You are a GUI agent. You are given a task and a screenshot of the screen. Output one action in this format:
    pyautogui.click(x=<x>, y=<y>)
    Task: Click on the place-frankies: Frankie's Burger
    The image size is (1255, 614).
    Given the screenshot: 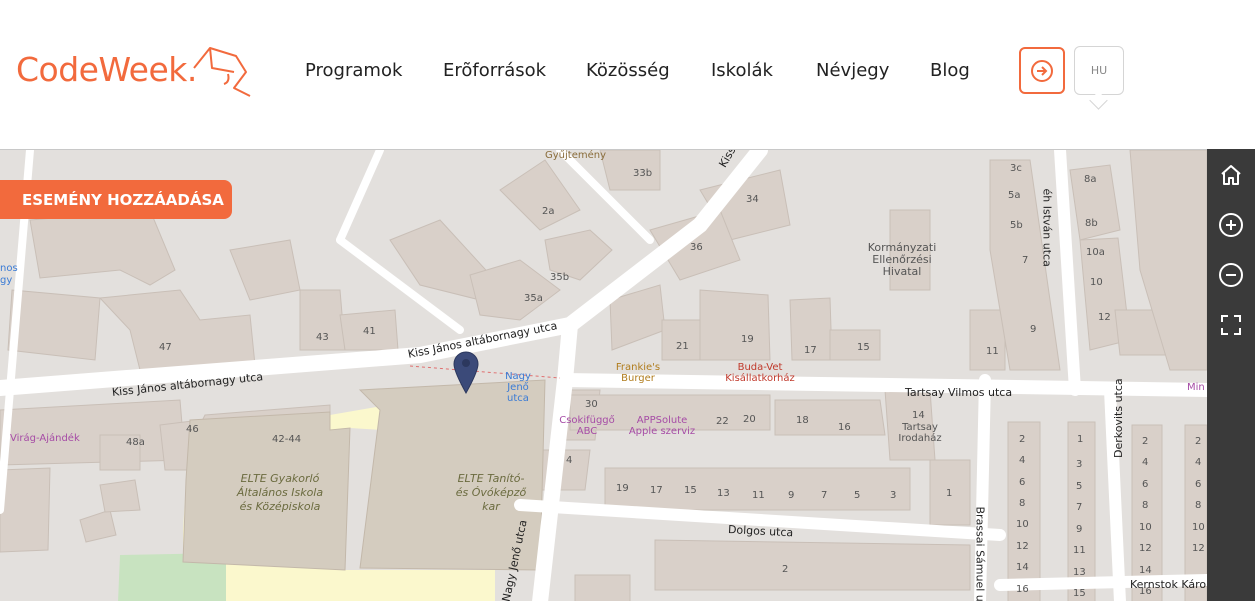 What is the action you would take?
    pyautogui.click(x=638, y=373)
    